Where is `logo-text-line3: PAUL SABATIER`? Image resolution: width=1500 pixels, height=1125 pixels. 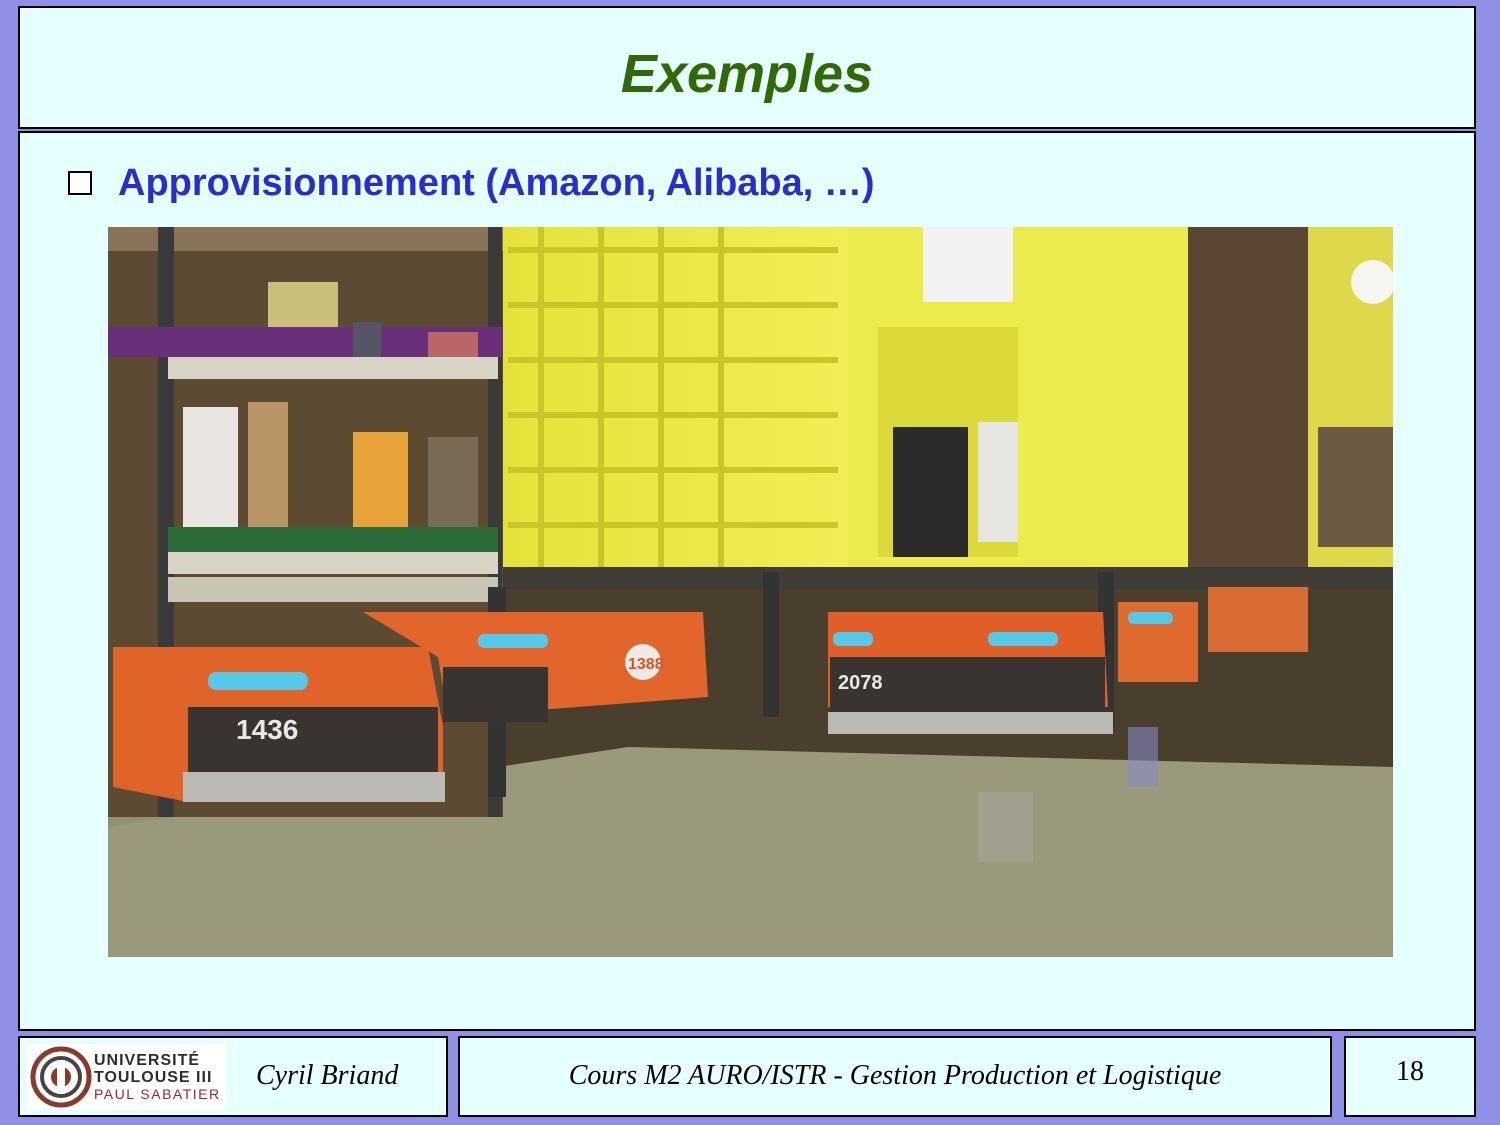
logo-text-line3: PAUL SABATIER is located at coordinates (157, 1094).